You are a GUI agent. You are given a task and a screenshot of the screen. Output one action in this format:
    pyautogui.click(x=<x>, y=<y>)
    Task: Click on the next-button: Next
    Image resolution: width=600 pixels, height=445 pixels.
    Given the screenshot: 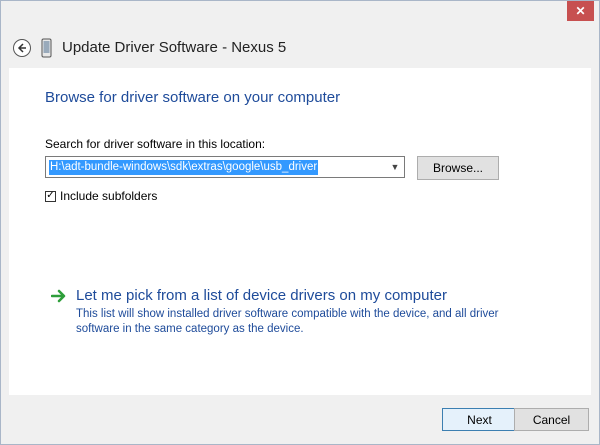 What is the action you would take?
    pyautogui.click(x=479, y=419)
    